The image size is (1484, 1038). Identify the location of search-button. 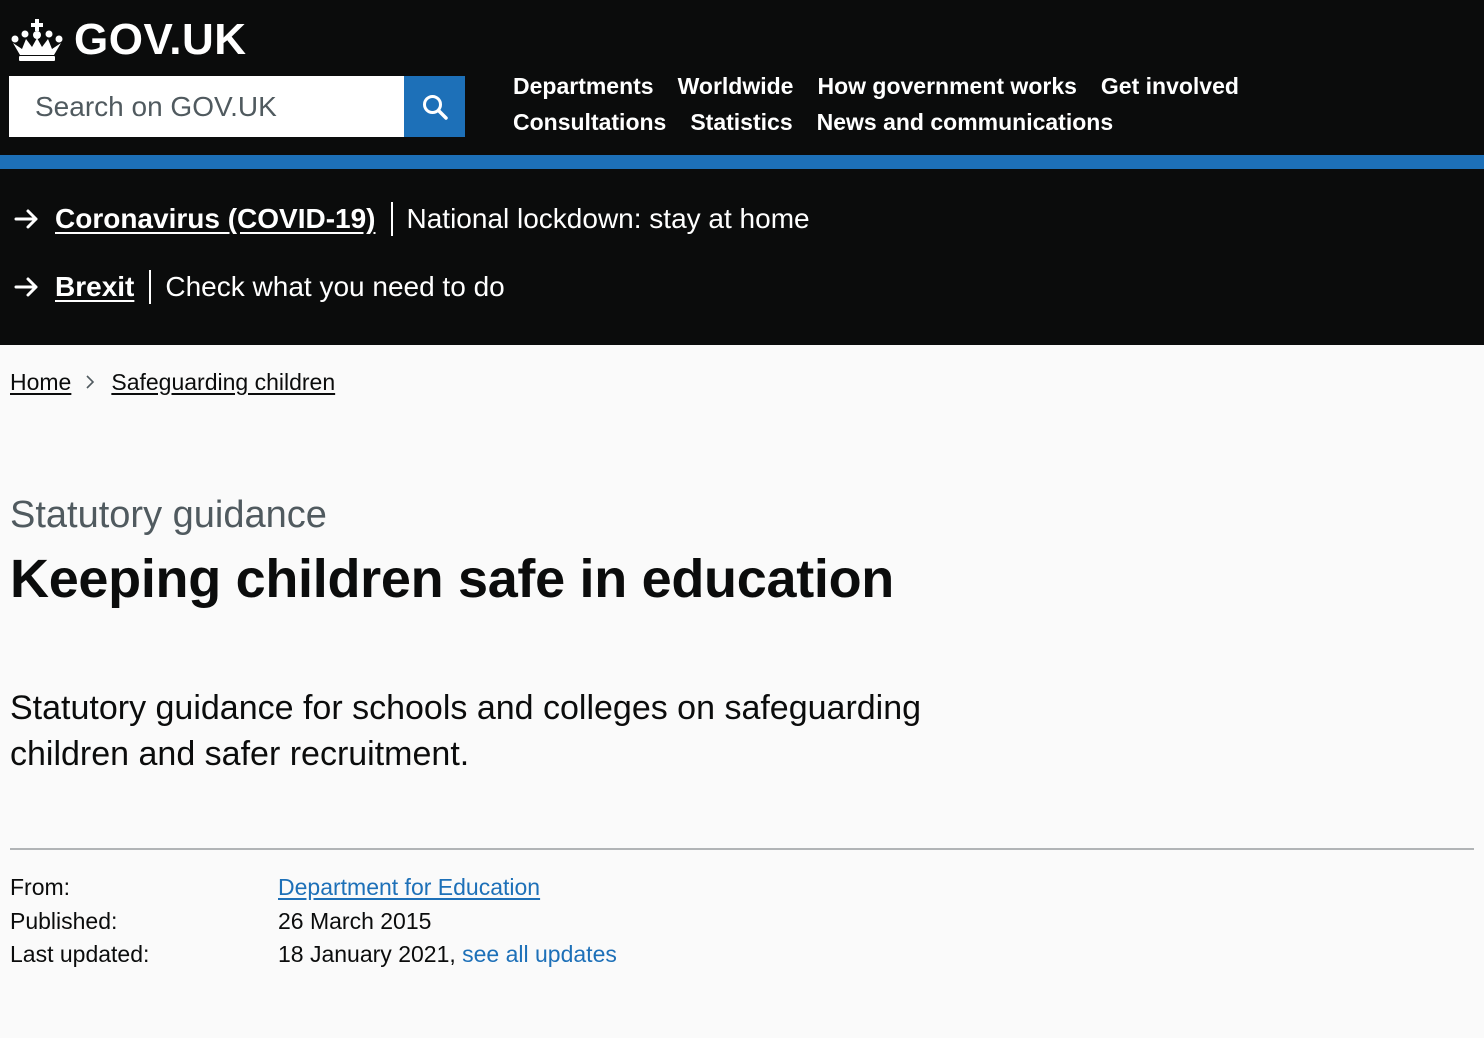
(434, 106).